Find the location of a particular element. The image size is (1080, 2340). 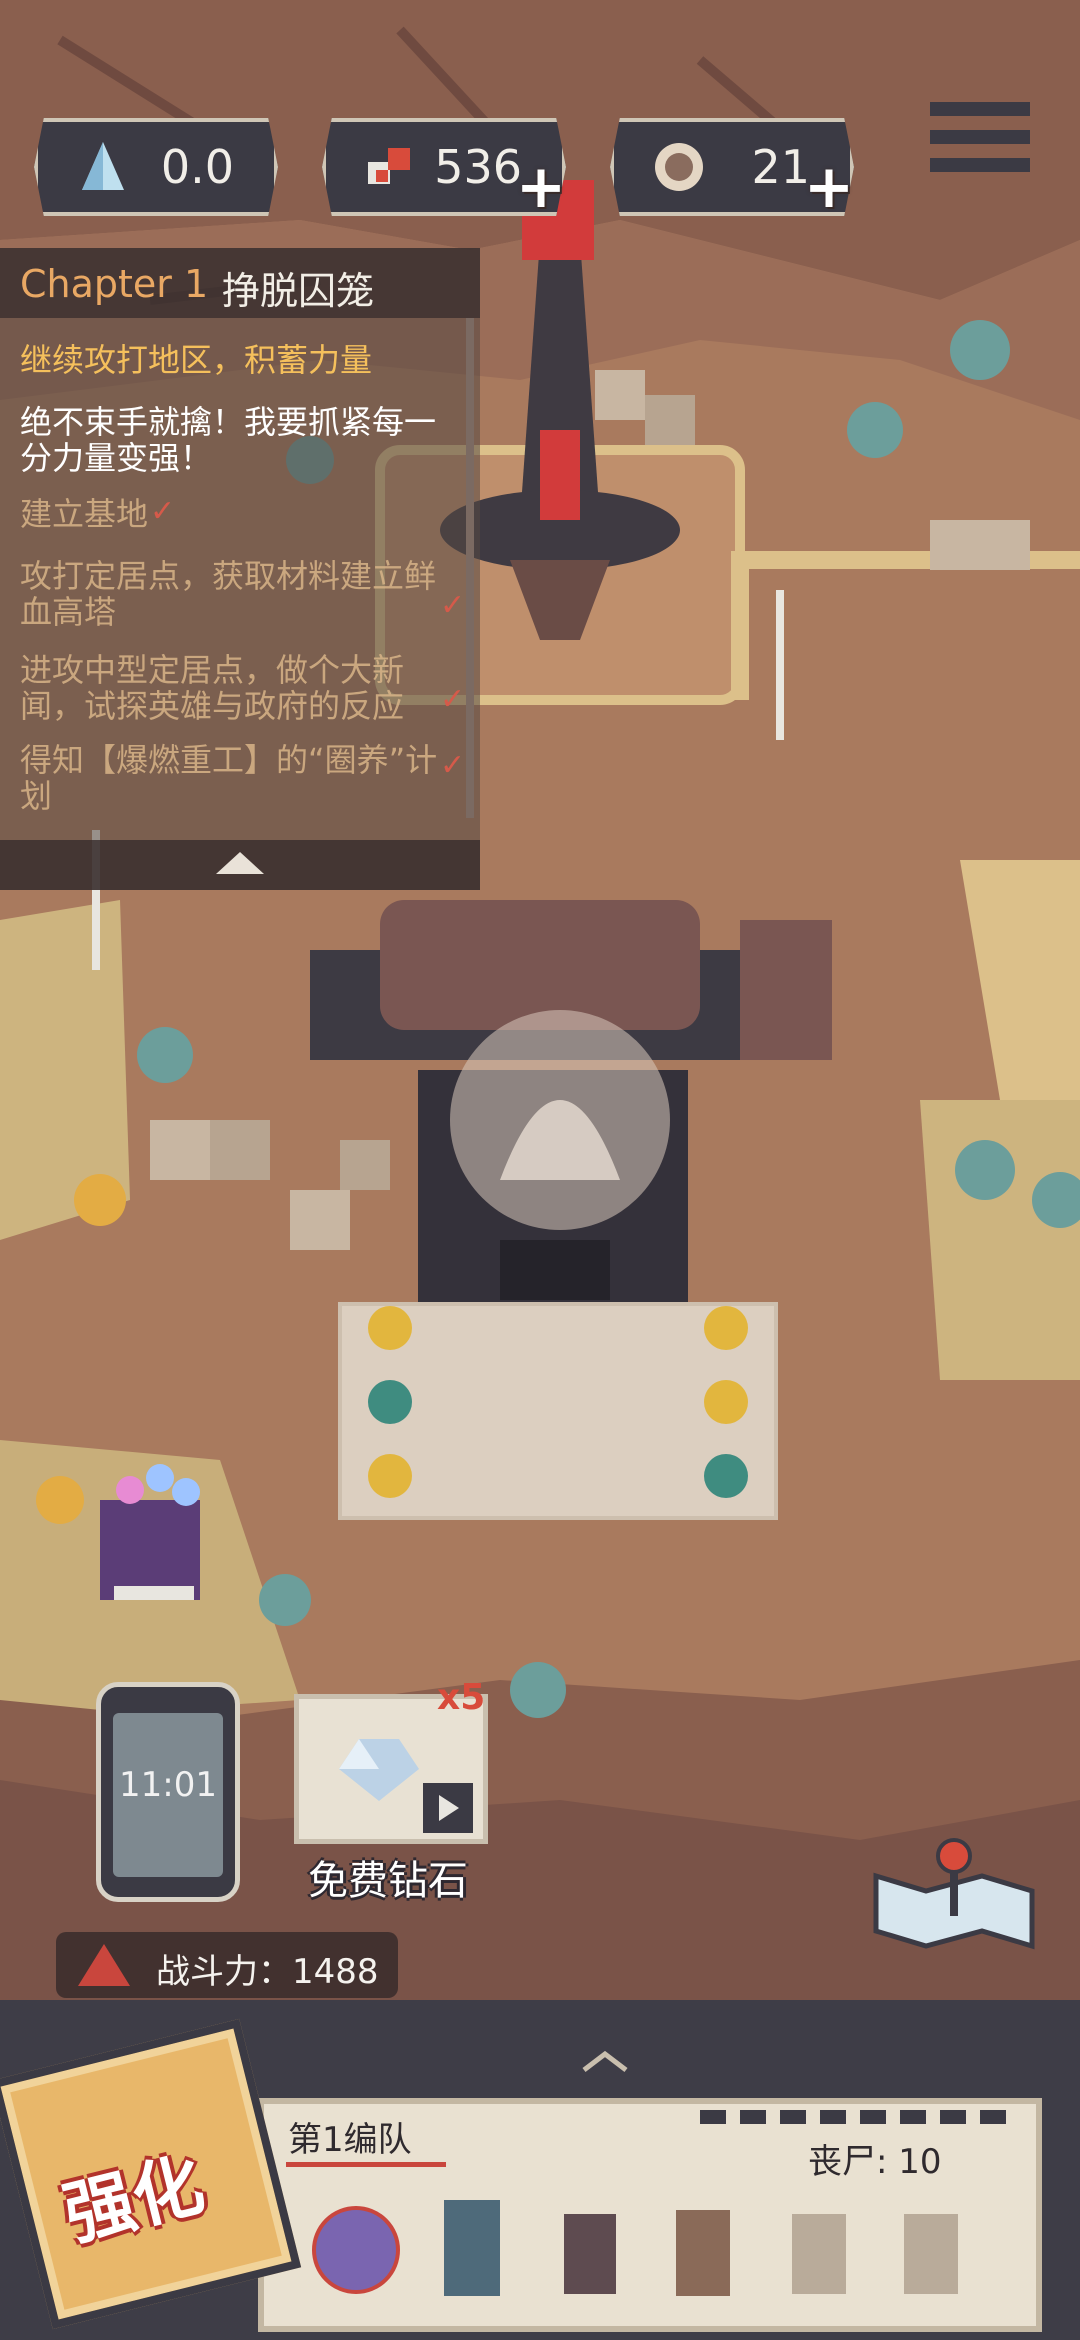

add-material-button: + is located at coordinates (541, 187).